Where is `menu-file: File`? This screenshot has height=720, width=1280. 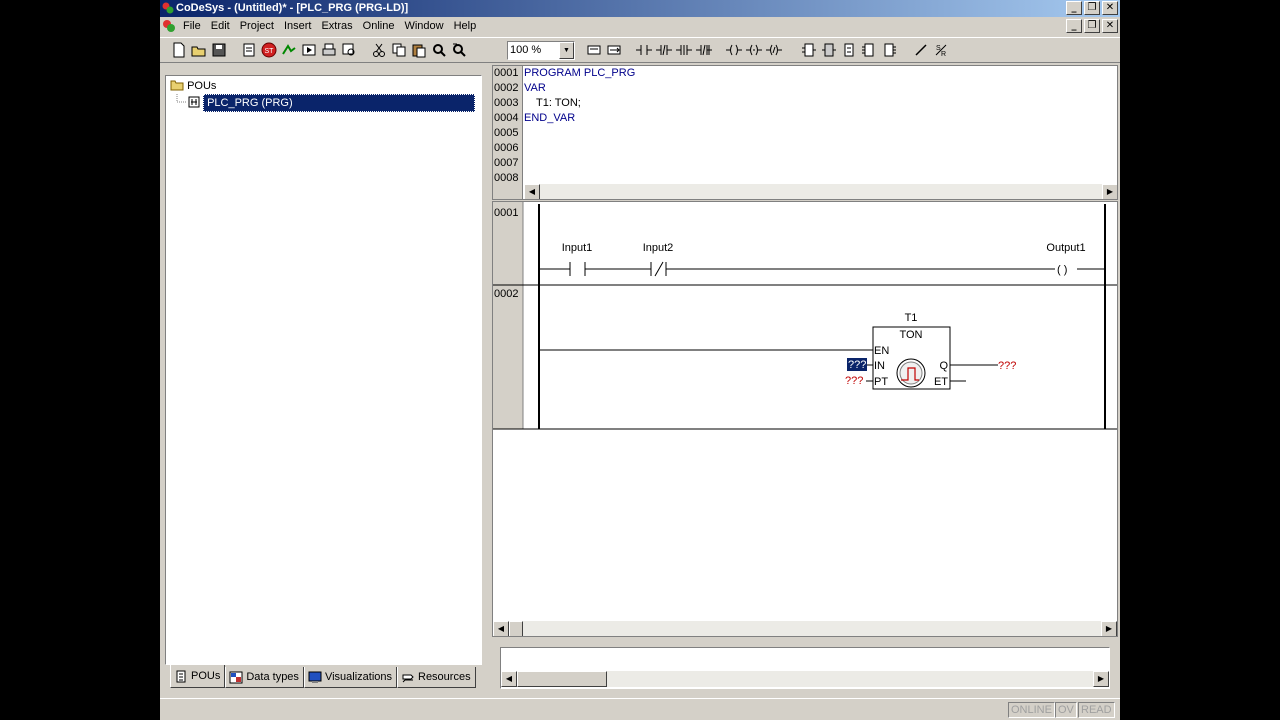
menu-file: File is located at coordinates (192, 26).